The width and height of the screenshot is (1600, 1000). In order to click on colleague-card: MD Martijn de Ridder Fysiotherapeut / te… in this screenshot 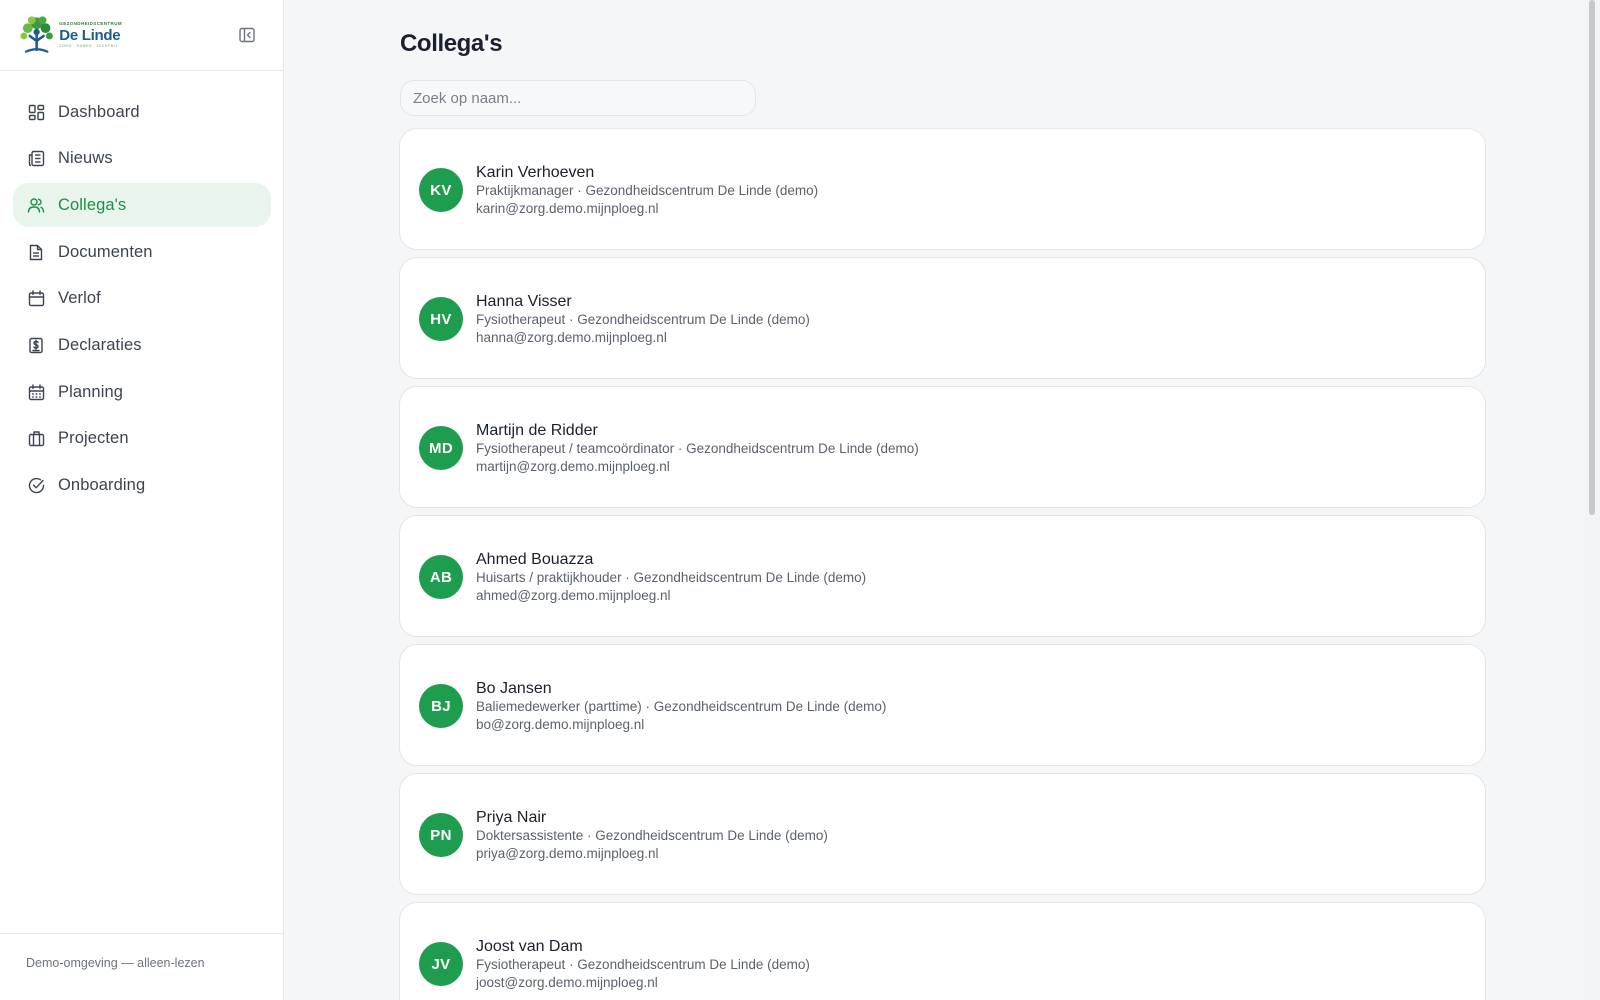, I will do `click(942, 447)`.